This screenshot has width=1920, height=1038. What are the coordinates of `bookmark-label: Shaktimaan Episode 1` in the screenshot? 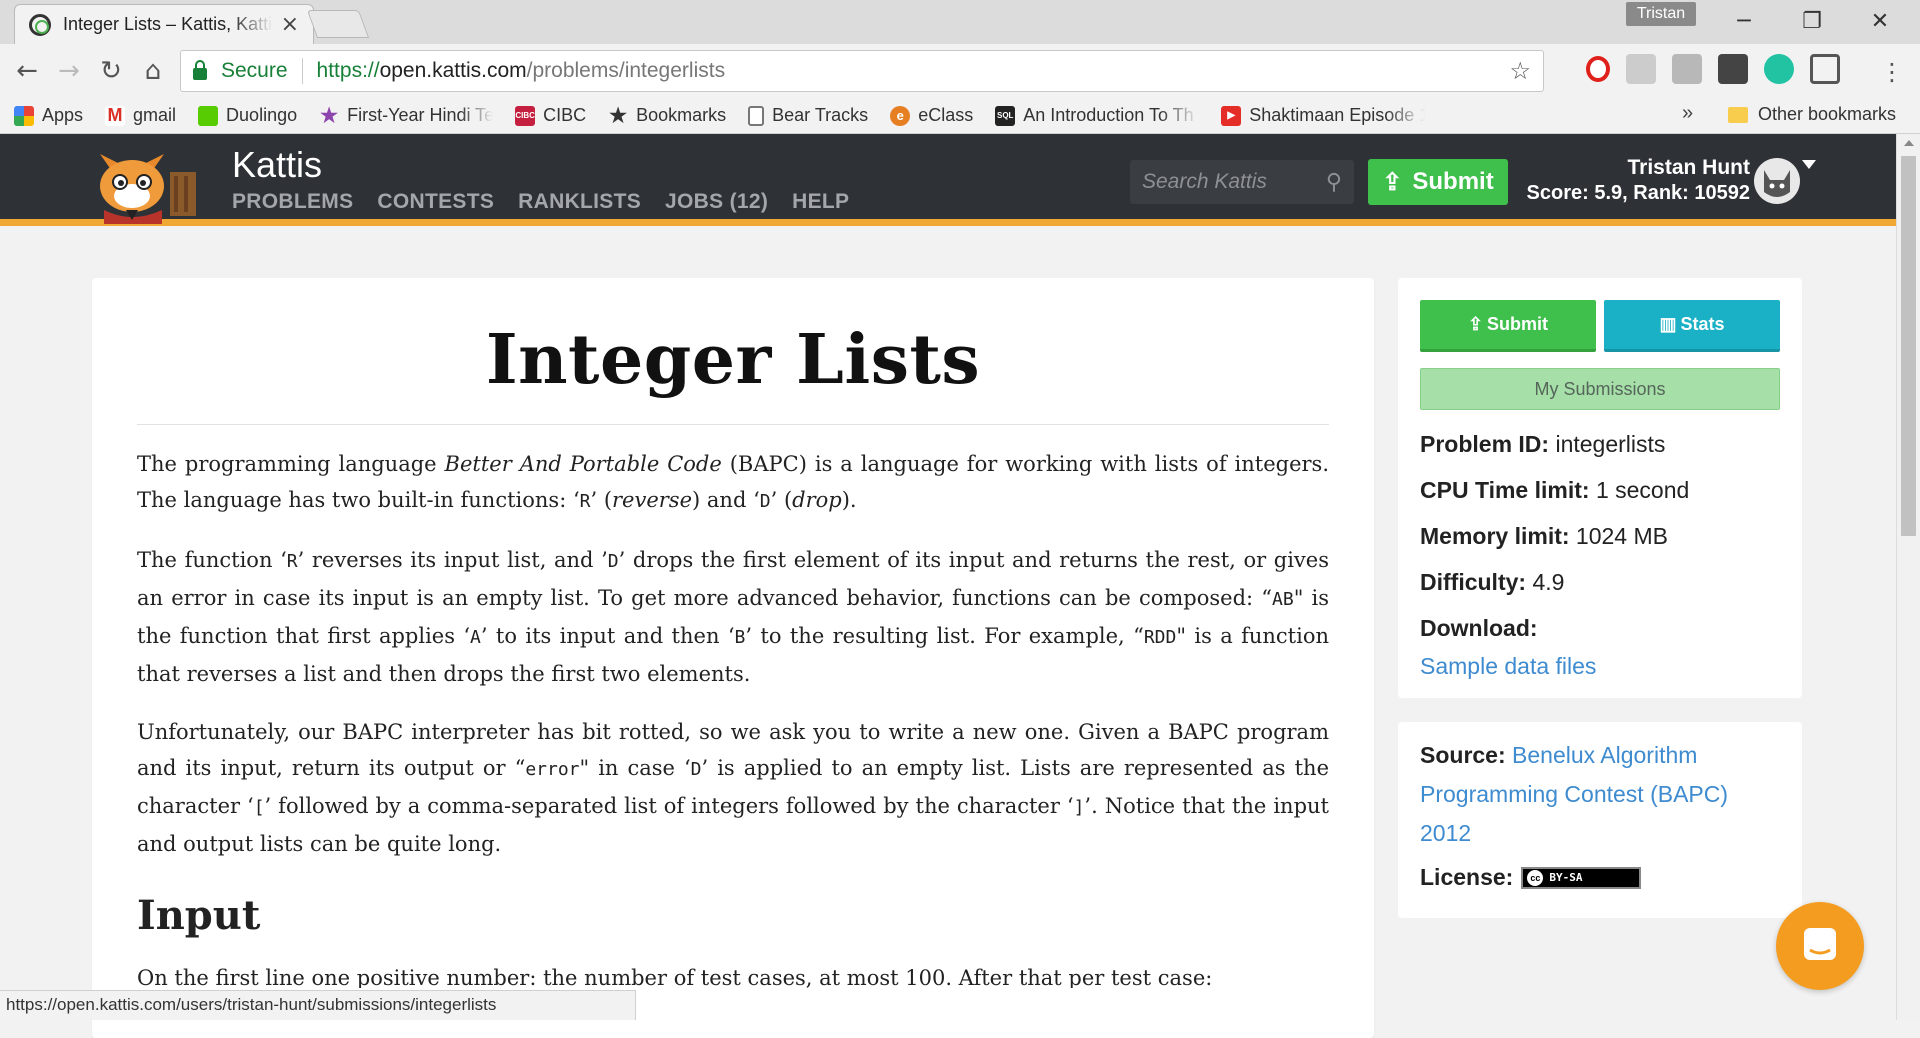 It's located at (1337, 115).